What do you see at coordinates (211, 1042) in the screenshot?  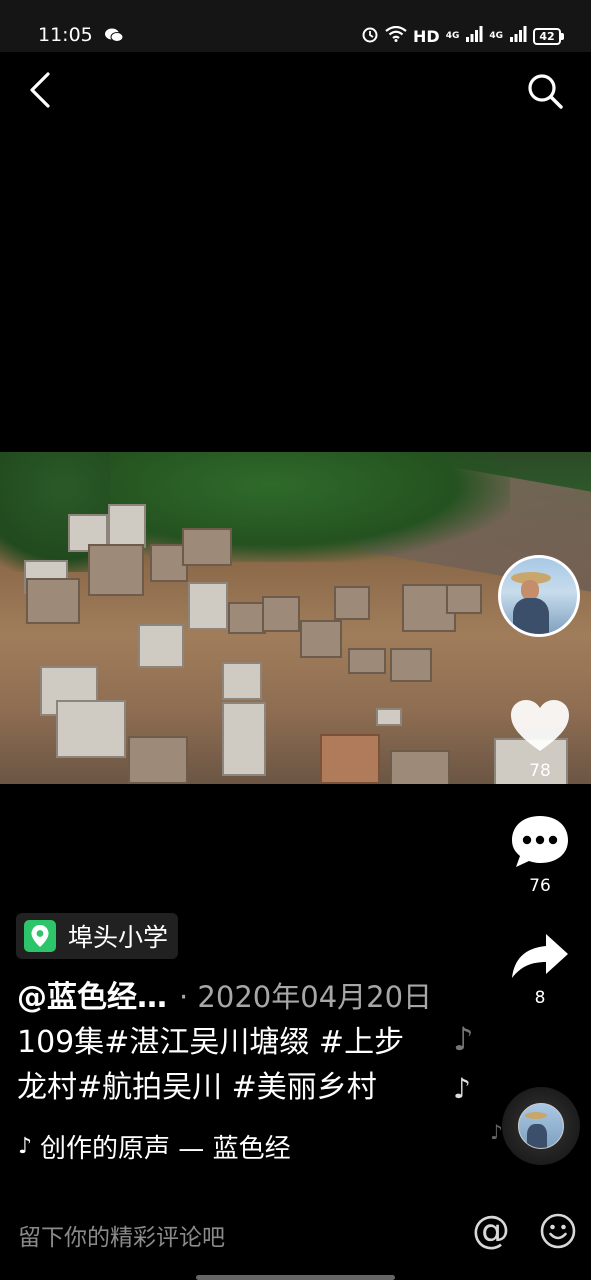 I see `caption-line-1: 109集#湛江吴川塘缀 #上步` at bounding box center [211, 1042].